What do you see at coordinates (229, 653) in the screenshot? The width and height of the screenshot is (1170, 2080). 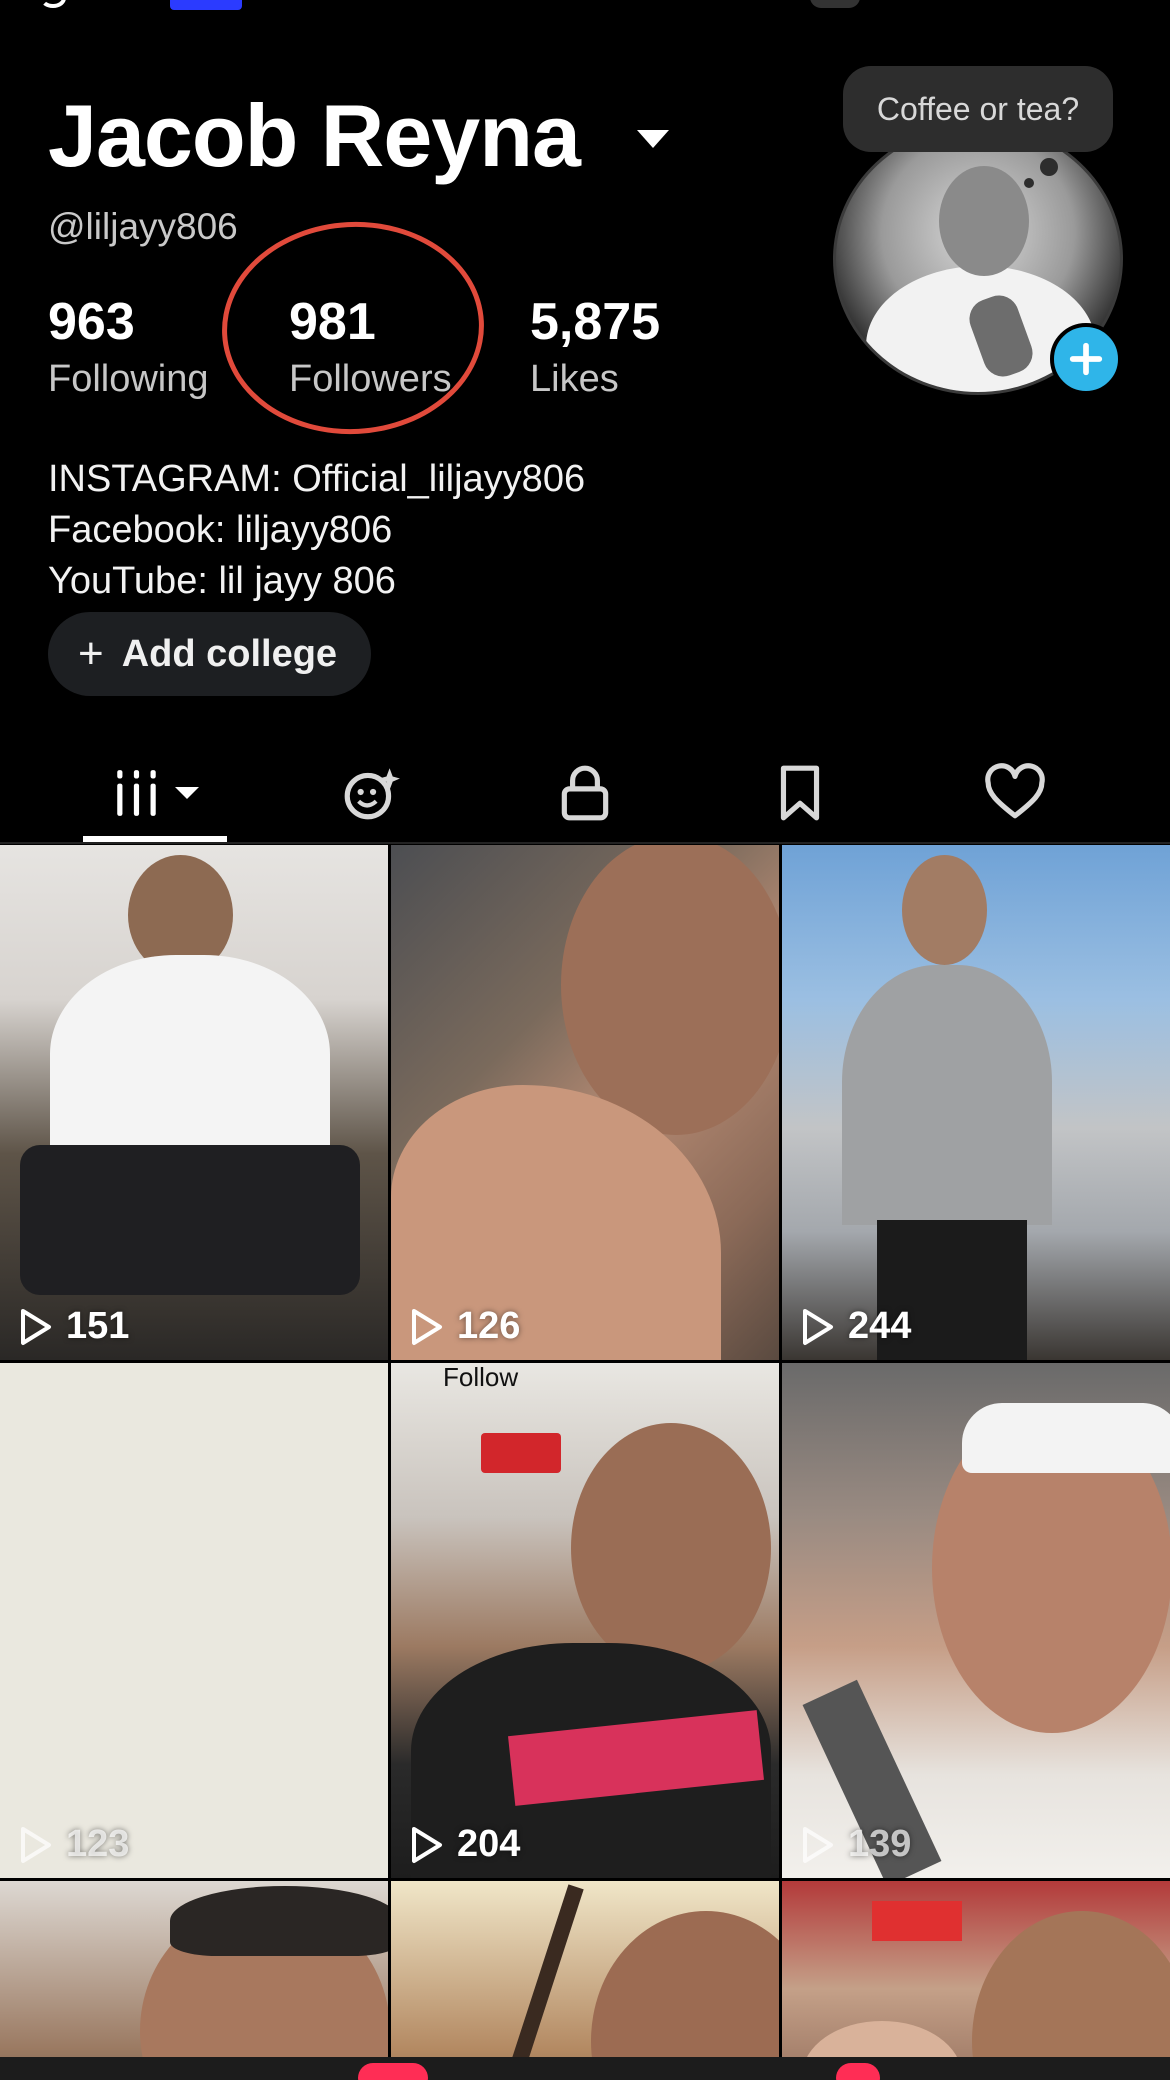 I see `add-college-label: Add college` at bounding box center [229, 653].